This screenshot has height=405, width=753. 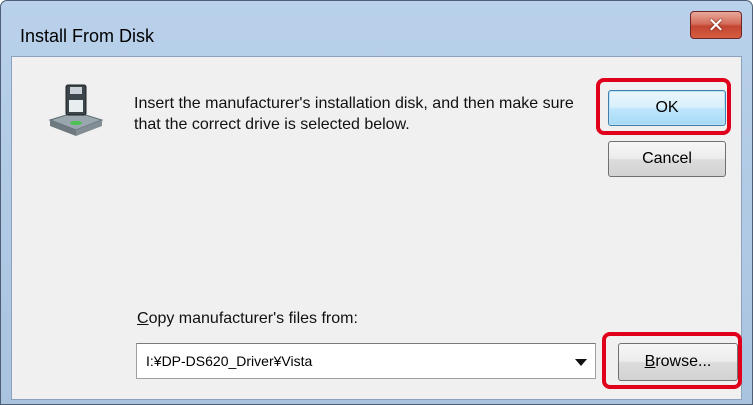 I want to click on chevron-down-icon, so click(x=581, y=362).